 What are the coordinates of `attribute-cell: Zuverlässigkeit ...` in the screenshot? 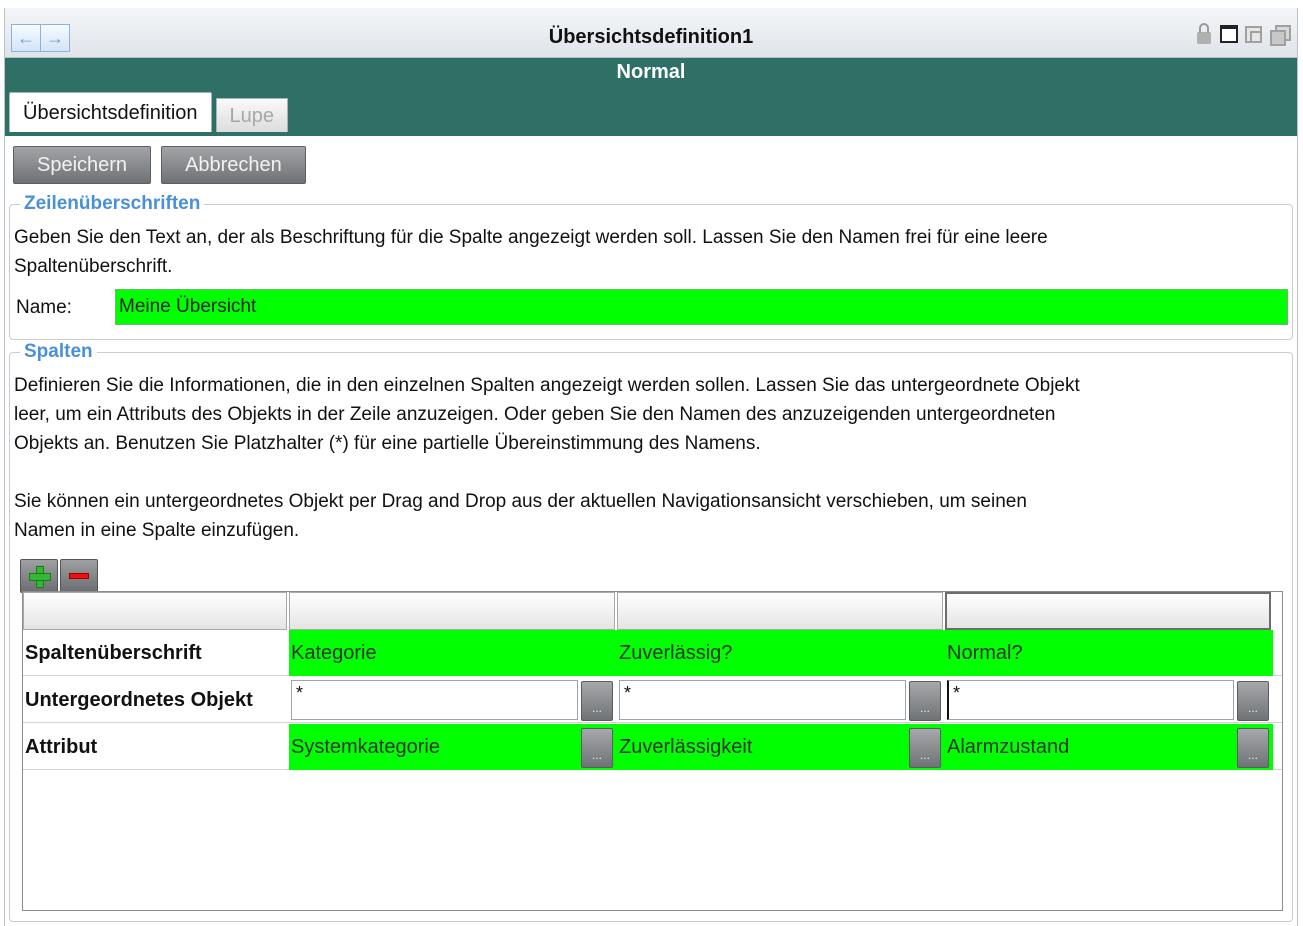 It's located at (781, 747).